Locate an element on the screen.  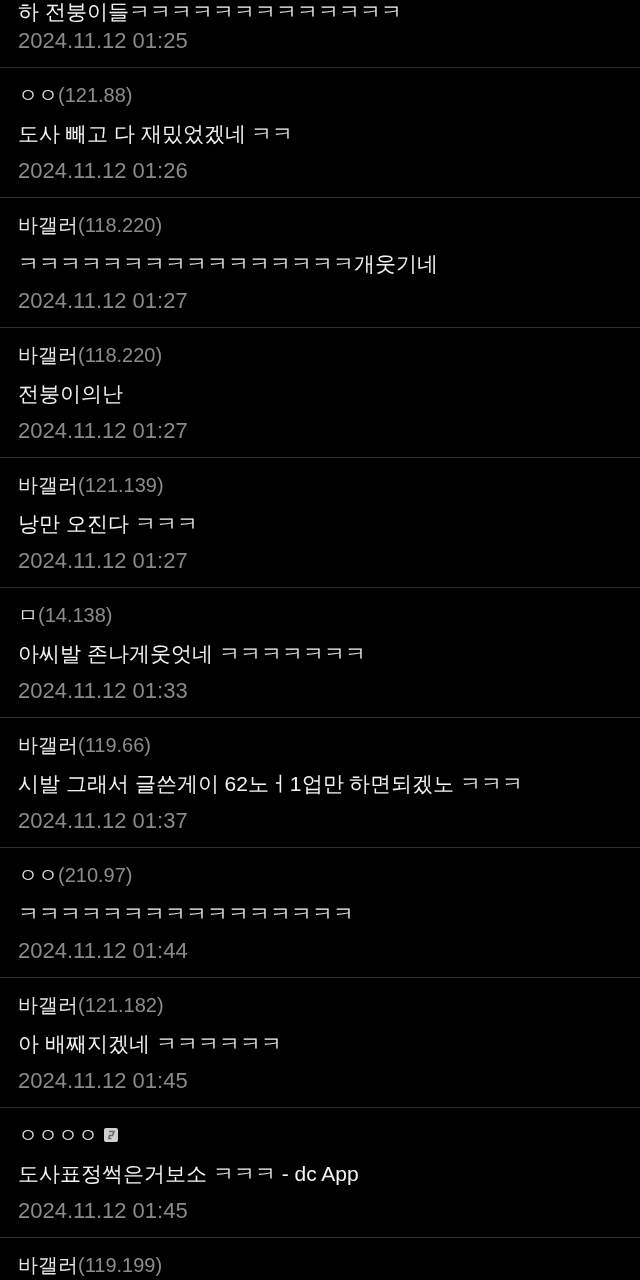
comment-date: 2024.11.12 01:26 is located at coordinates (103, 171).